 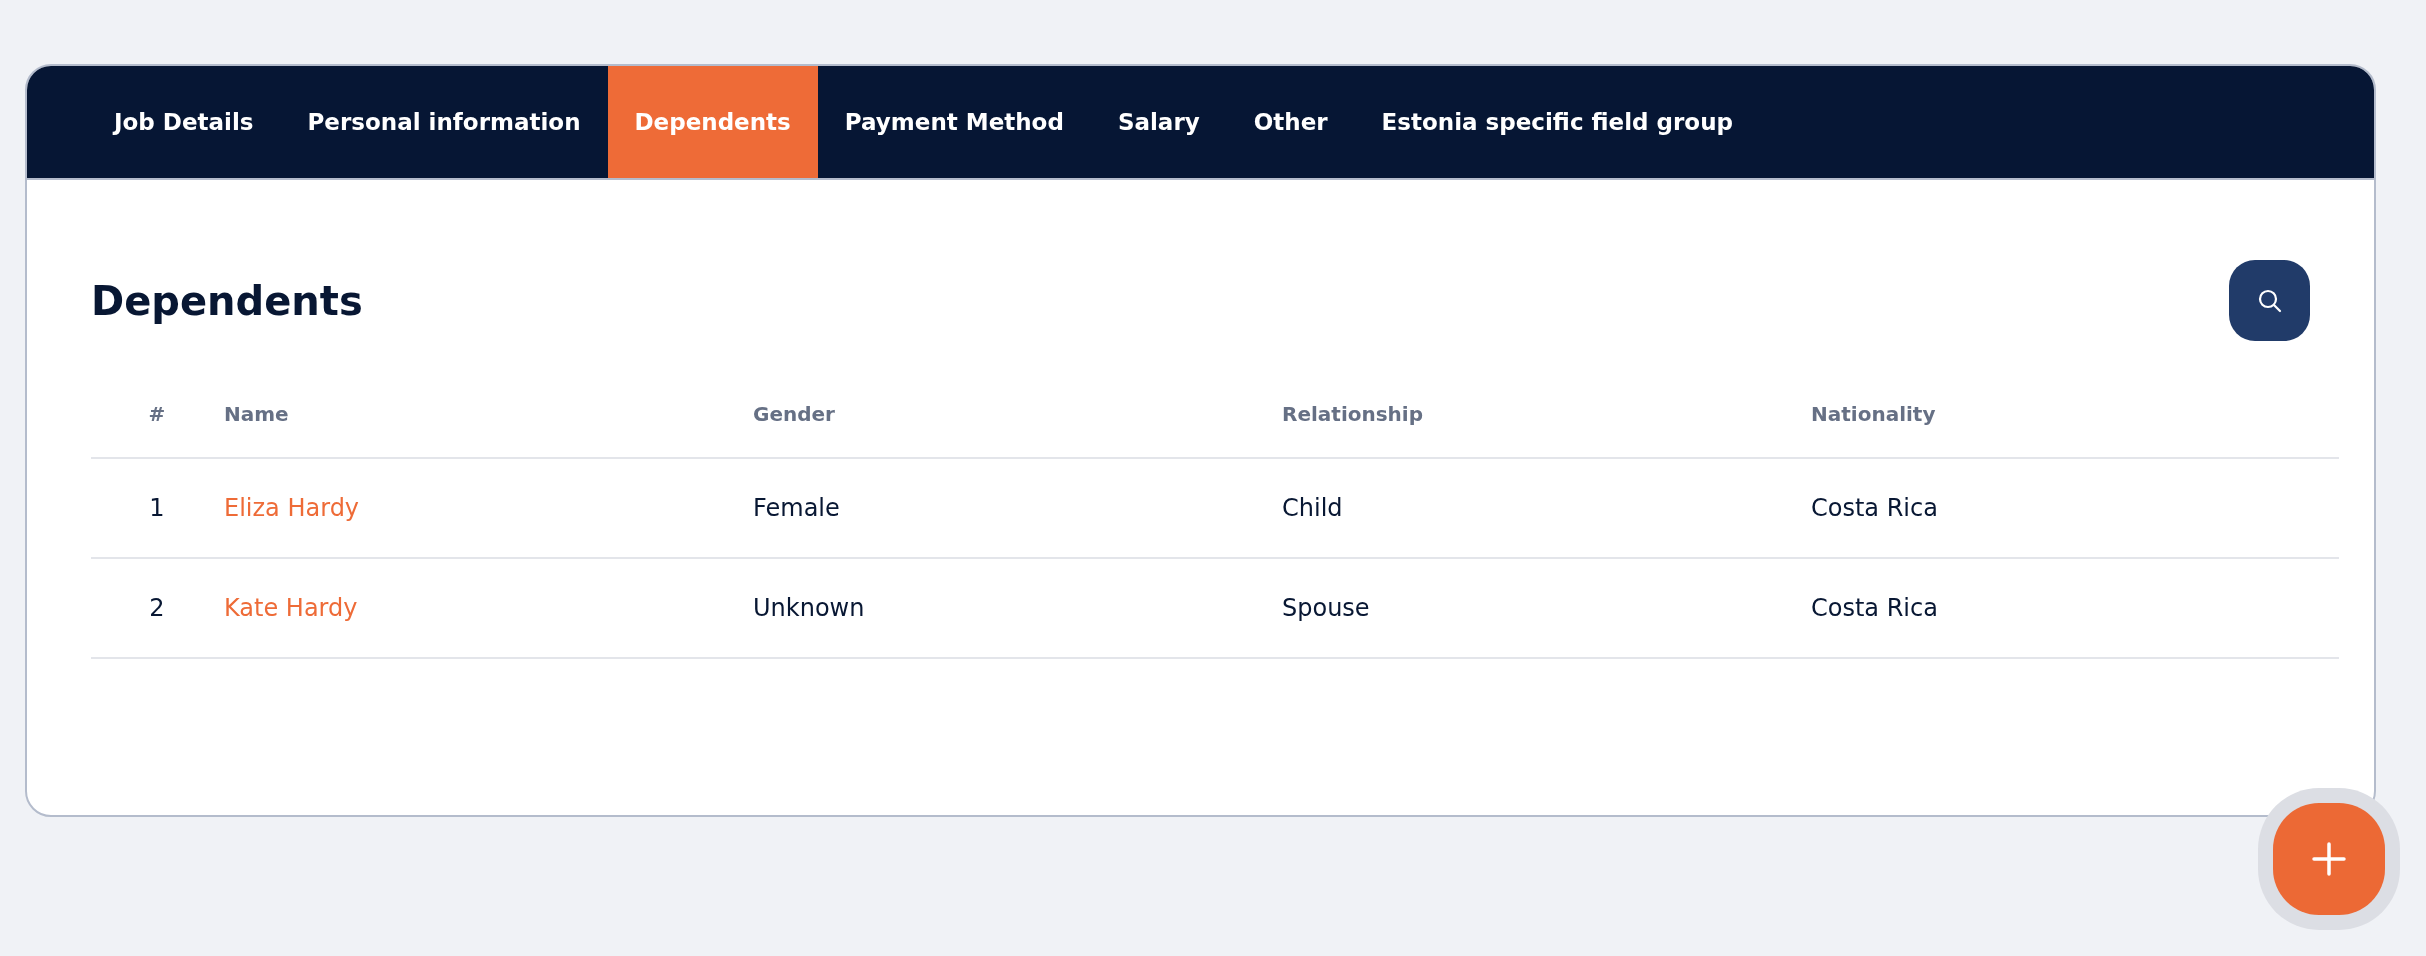 I want to click on column-header: Relationship, so click(x=1353, y=414).